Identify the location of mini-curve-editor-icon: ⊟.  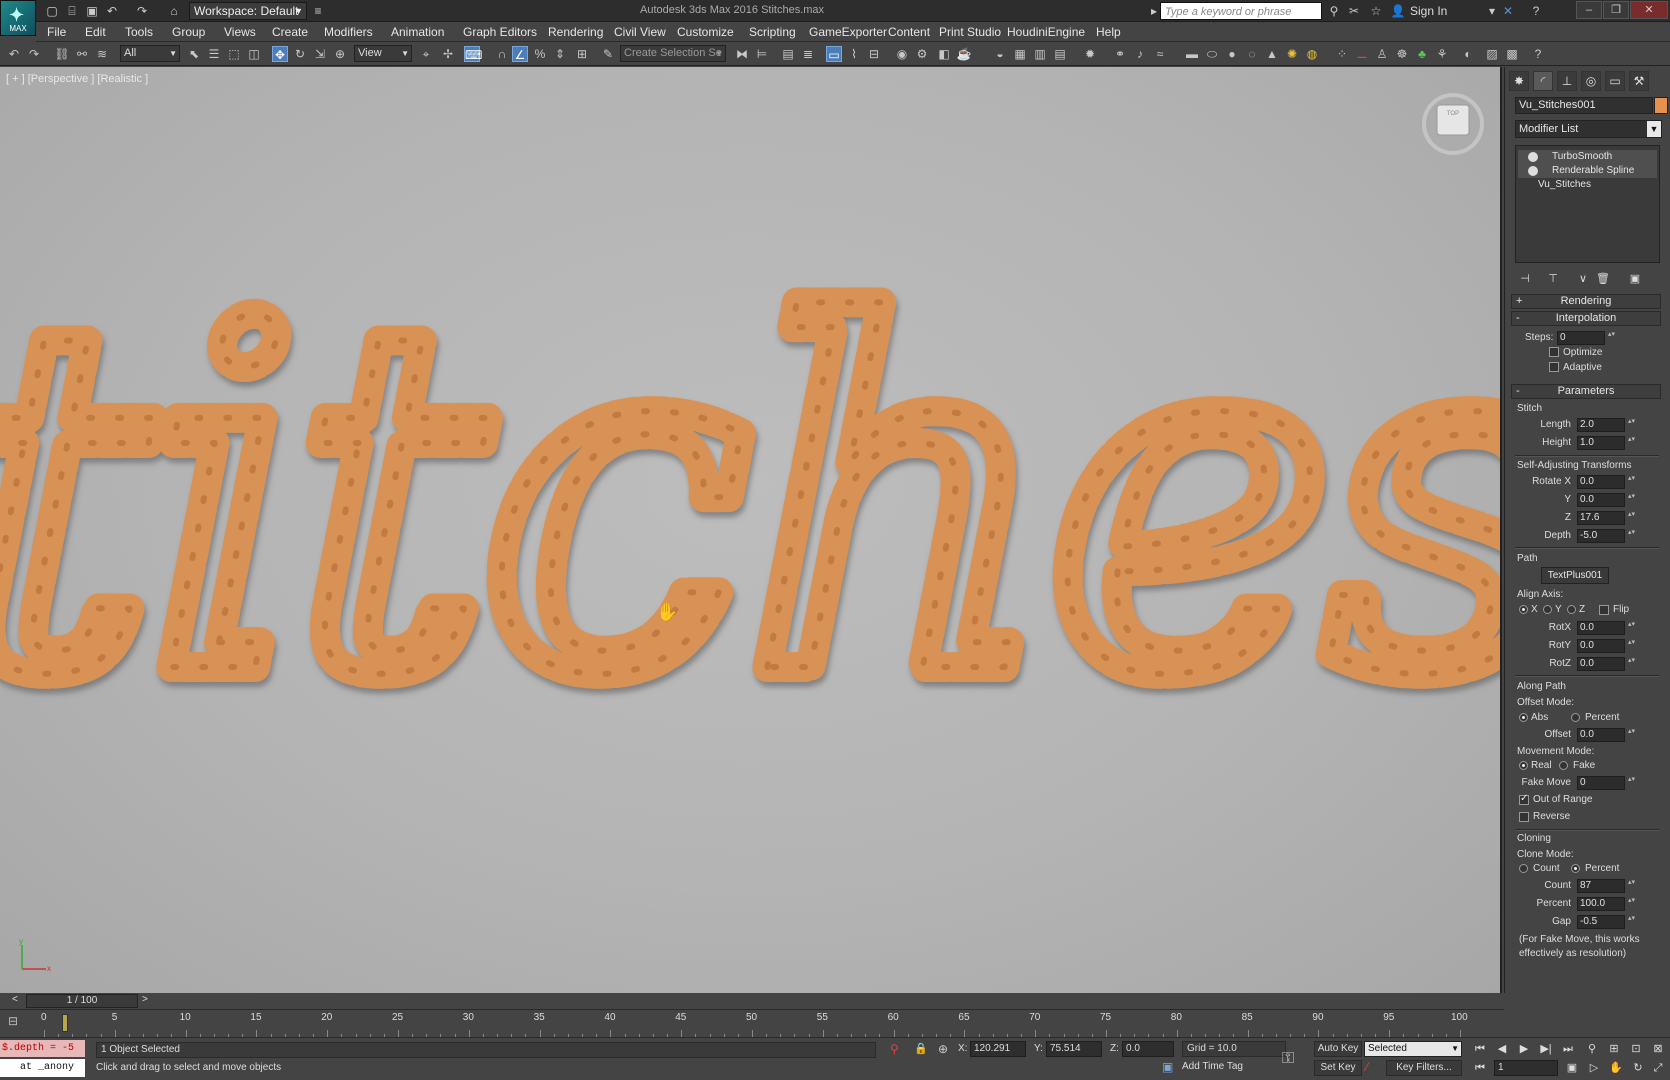
(13, 1021).